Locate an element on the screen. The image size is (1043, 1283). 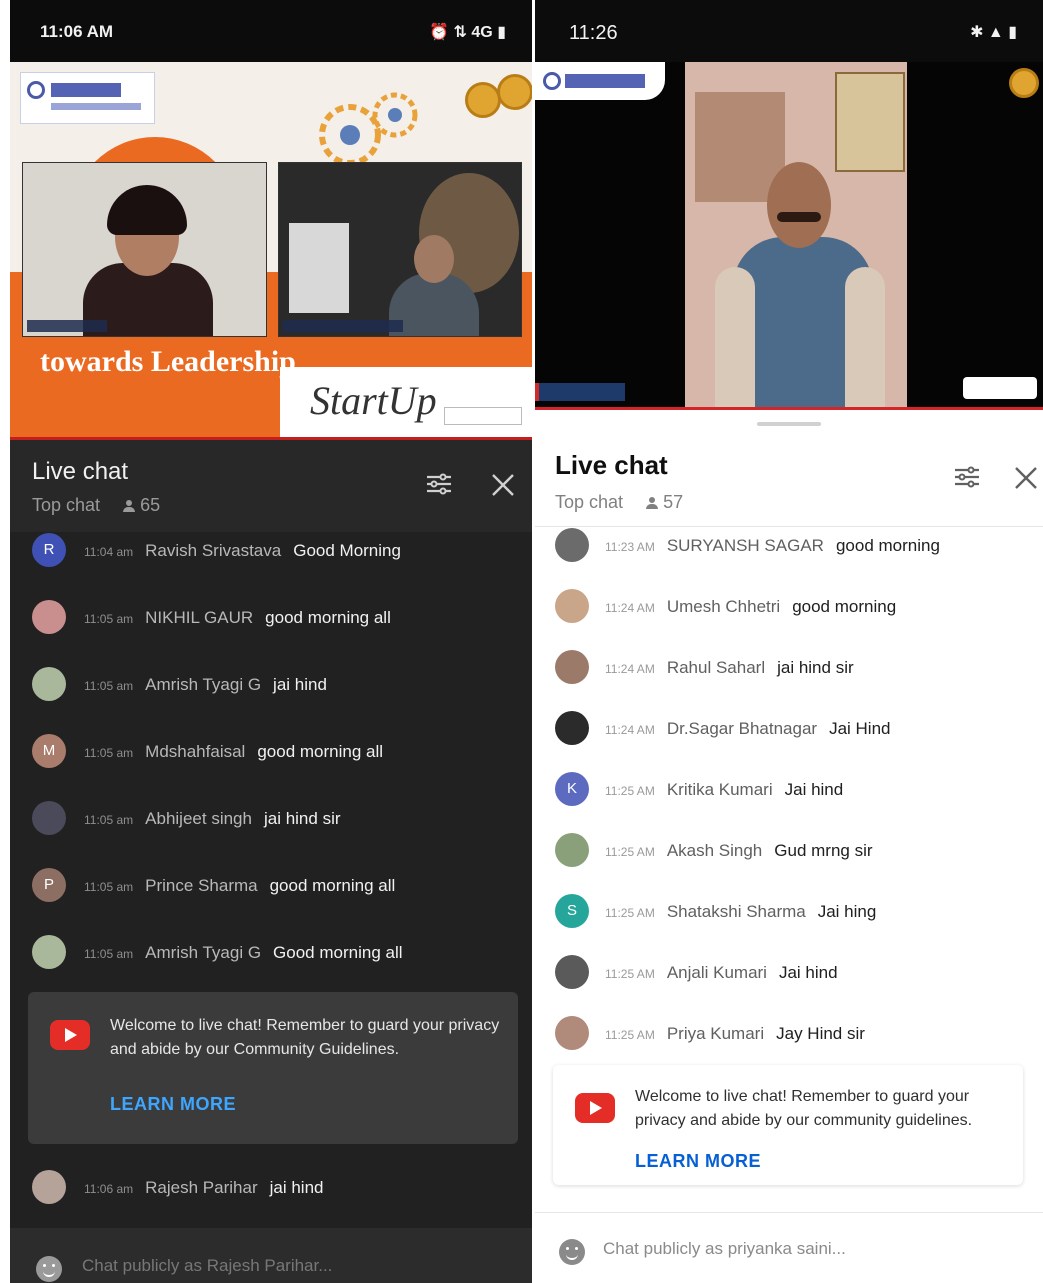
chat-message: R 11:04 am Ravish Srivastava Good Morning is located at coordinates (271, 550).